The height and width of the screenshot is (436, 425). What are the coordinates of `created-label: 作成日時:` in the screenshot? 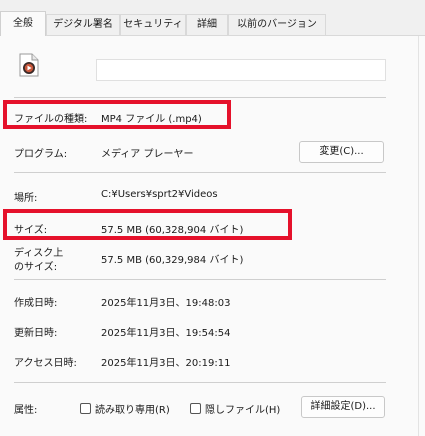 It's located at (36, 303).